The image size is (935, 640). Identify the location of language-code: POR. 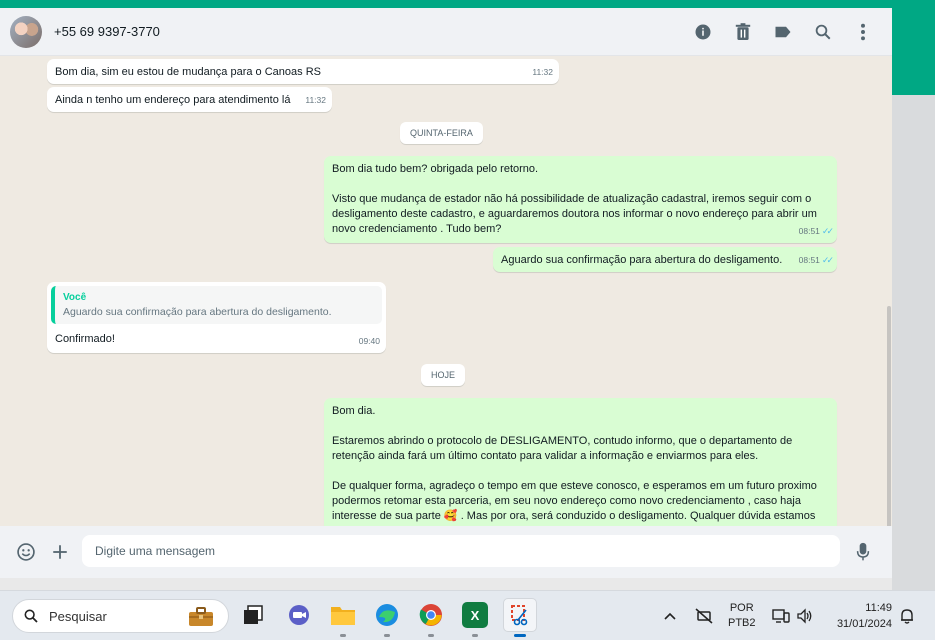
(741, 608).